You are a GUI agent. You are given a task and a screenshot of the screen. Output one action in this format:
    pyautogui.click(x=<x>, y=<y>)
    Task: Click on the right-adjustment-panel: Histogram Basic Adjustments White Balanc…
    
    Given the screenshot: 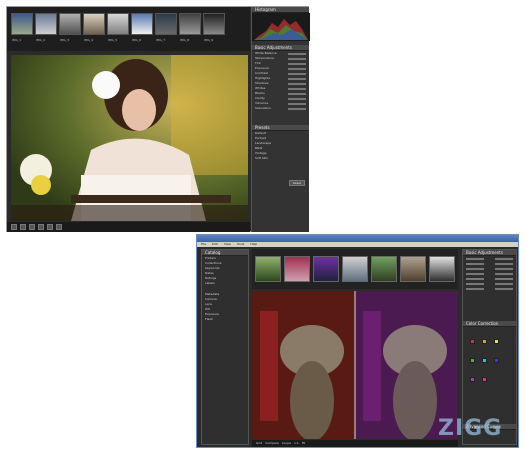 What is the action you would take?
    pyautogui.click(x=280, y=119)
    